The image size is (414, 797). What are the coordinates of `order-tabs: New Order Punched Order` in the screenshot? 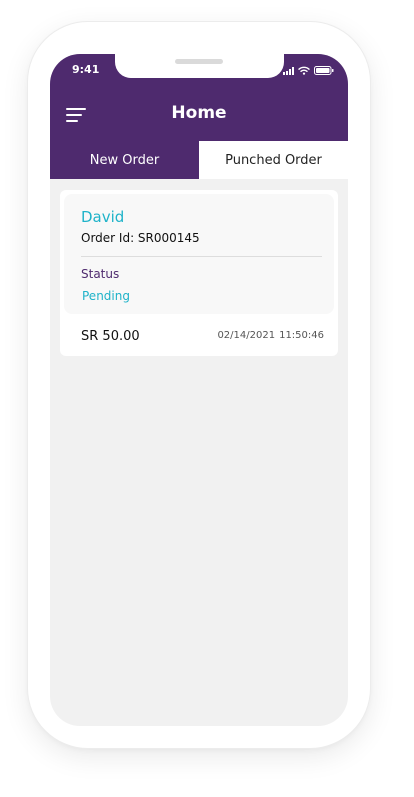 It's located at (199, 160).